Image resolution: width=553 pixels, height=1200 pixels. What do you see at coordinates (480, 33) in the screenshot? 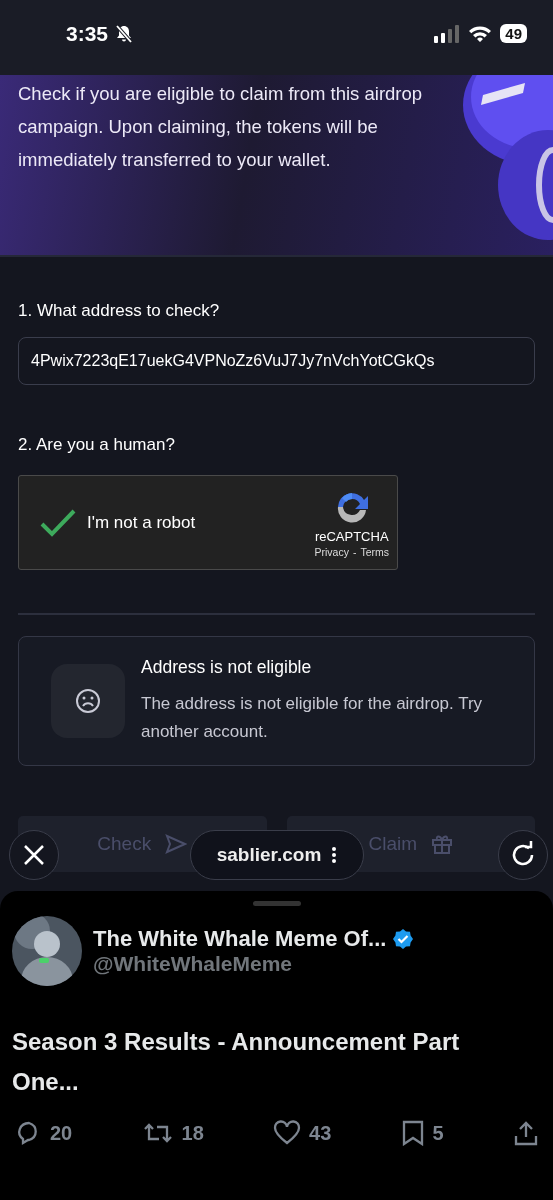
I see `wifi-icon` at bounding box center [480, 33].